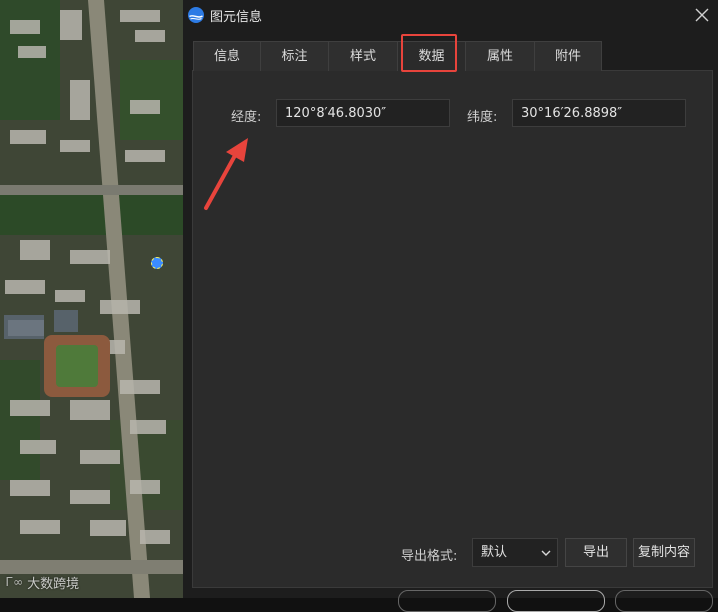 Image resolution: width=718 pixels, height=612 pixels. Describe the element at coordinates (363, 113) in the screenshot. I see `longitude-field` at that location.